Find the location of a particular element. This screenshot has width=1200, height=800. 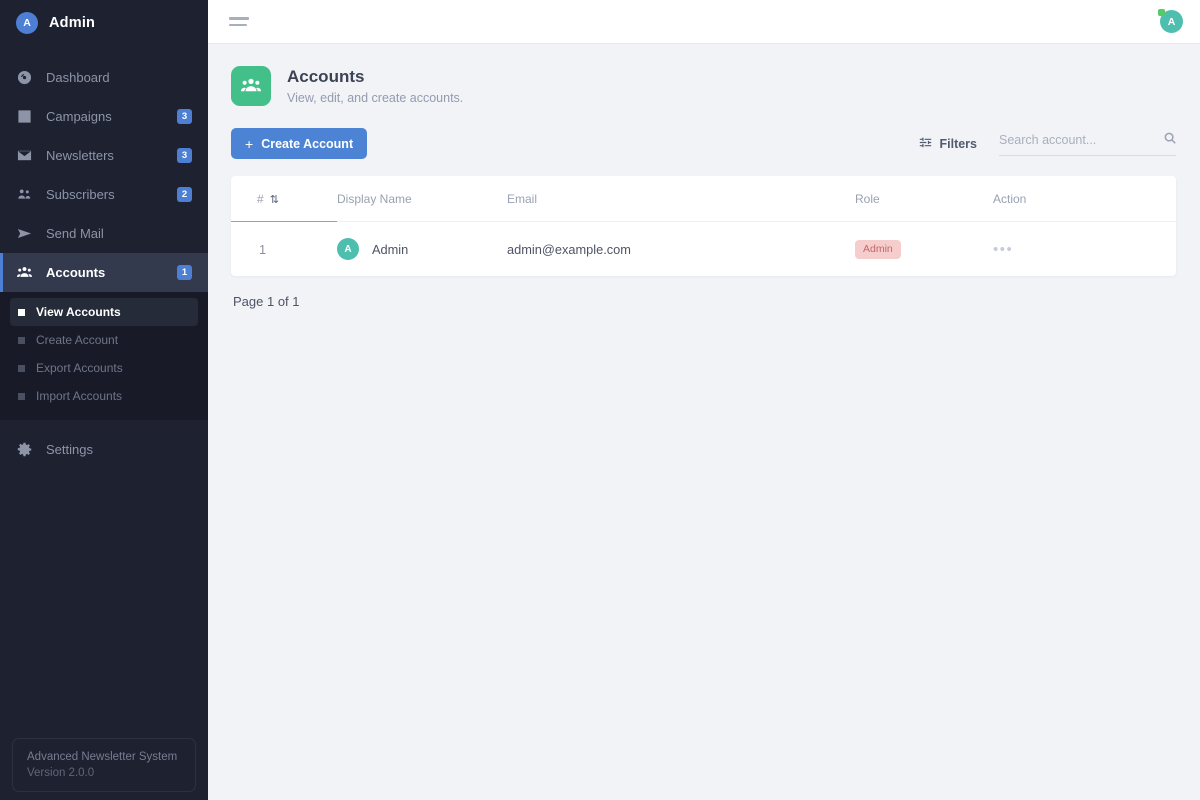

sidebar-item-label: Settings is located at coordinates (69, 449).